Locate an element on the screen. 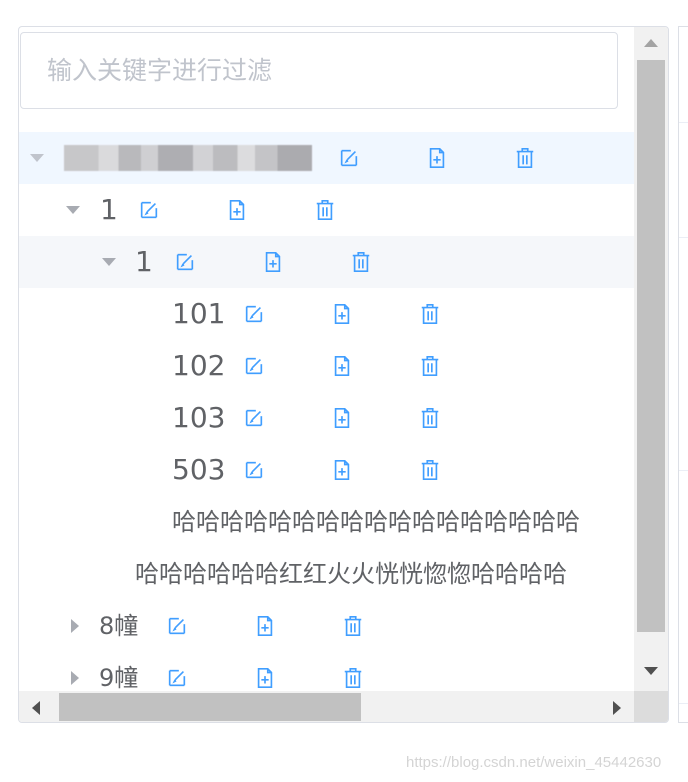 The width and height of the screenshot is (688, 782). tree-node: 9幢 is located at coordinates (326, 672).